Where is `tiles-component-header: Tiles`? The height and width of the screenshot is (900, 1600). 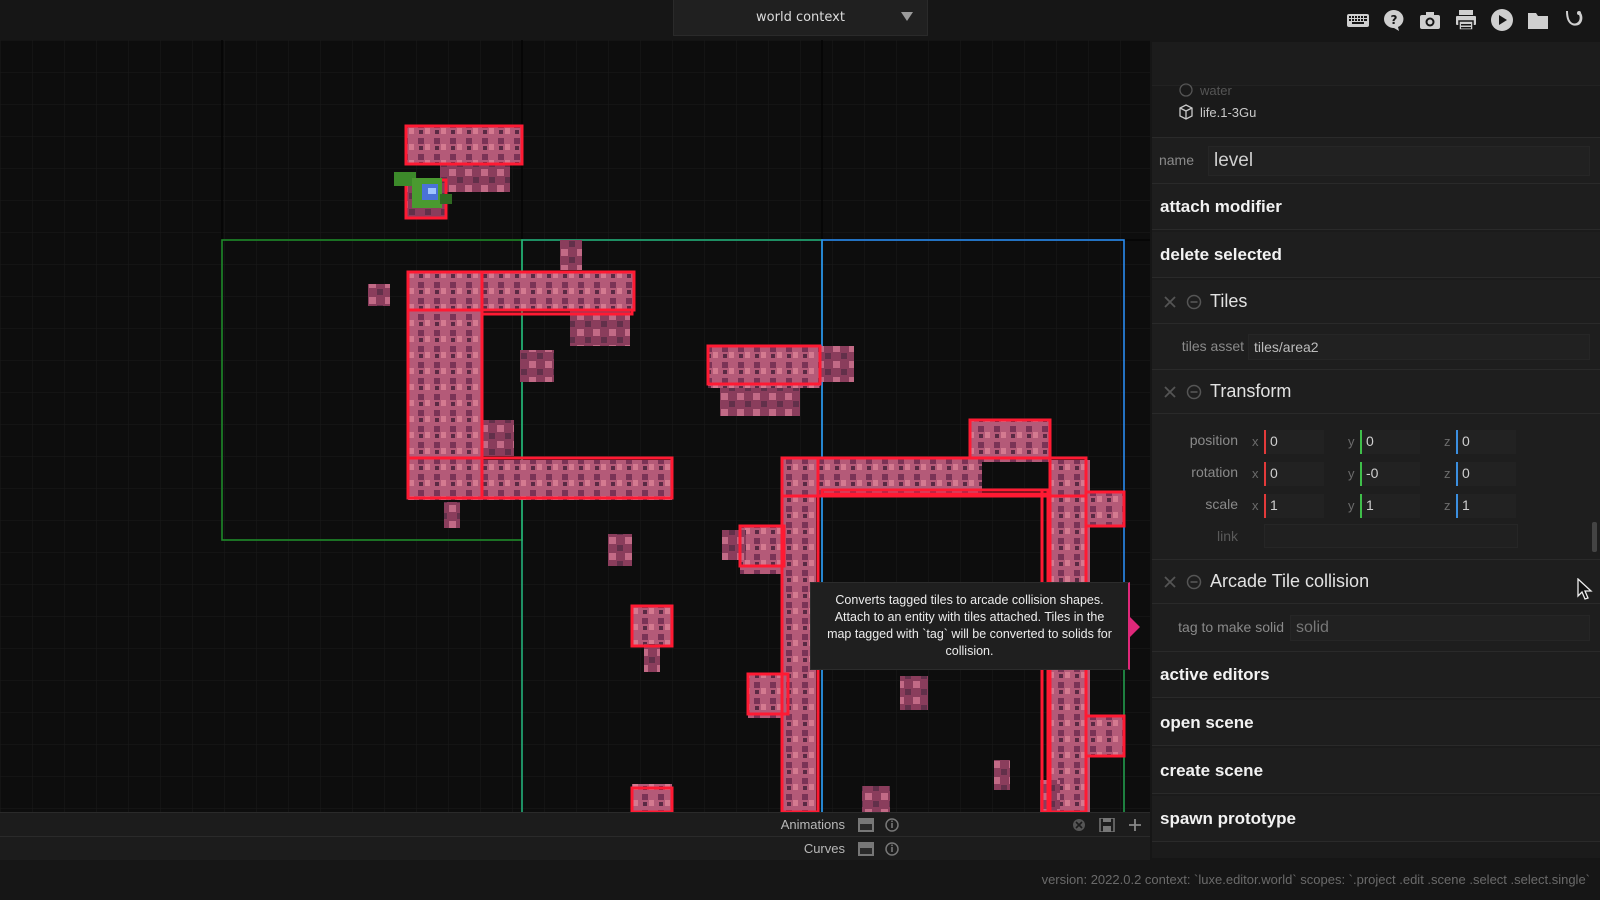
tiles-component-header: Tiles is located at coordinates (1376, 302).